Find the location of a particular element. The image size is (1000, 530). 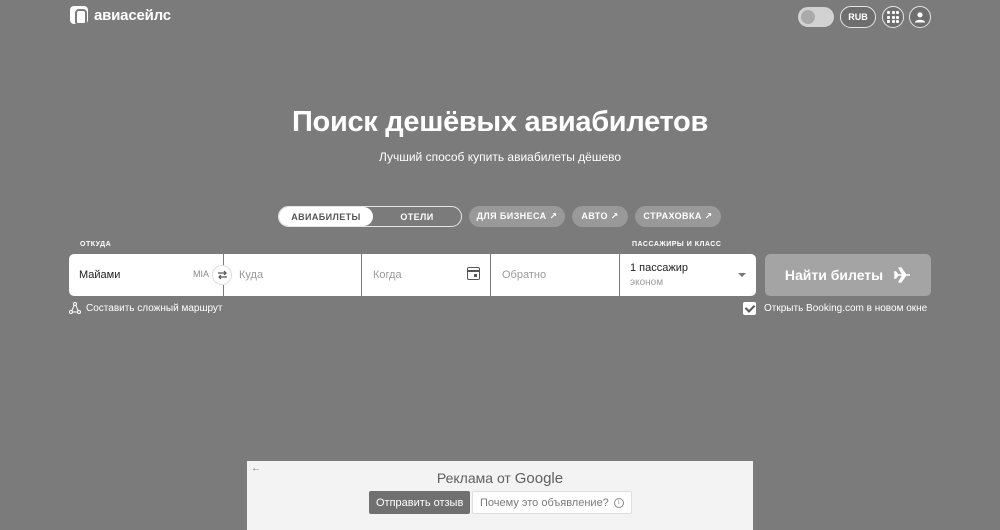

apps-button is located at coordinates (893, 17).